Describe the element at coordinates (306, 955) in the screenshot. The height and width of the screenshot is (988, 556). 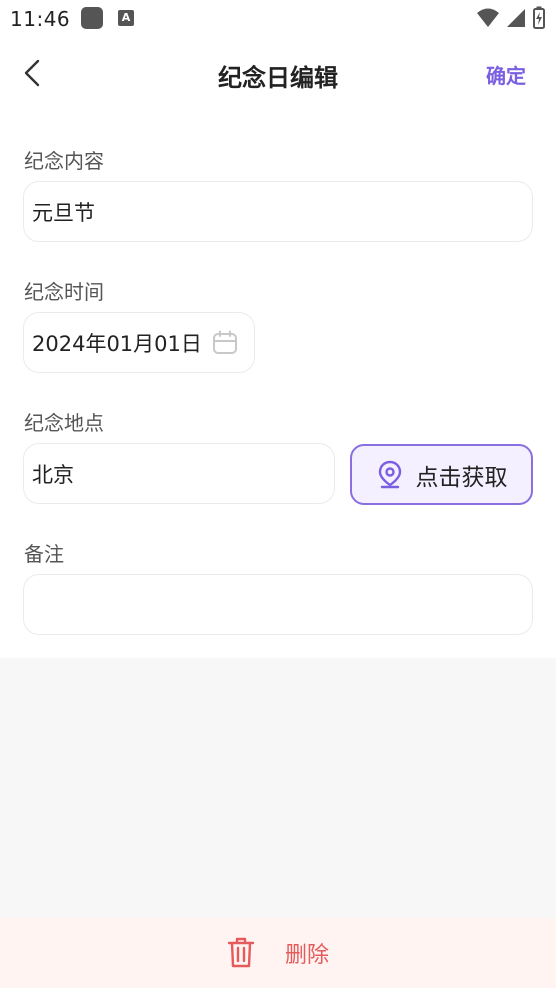
I see `delete-label: 删除` at that location.